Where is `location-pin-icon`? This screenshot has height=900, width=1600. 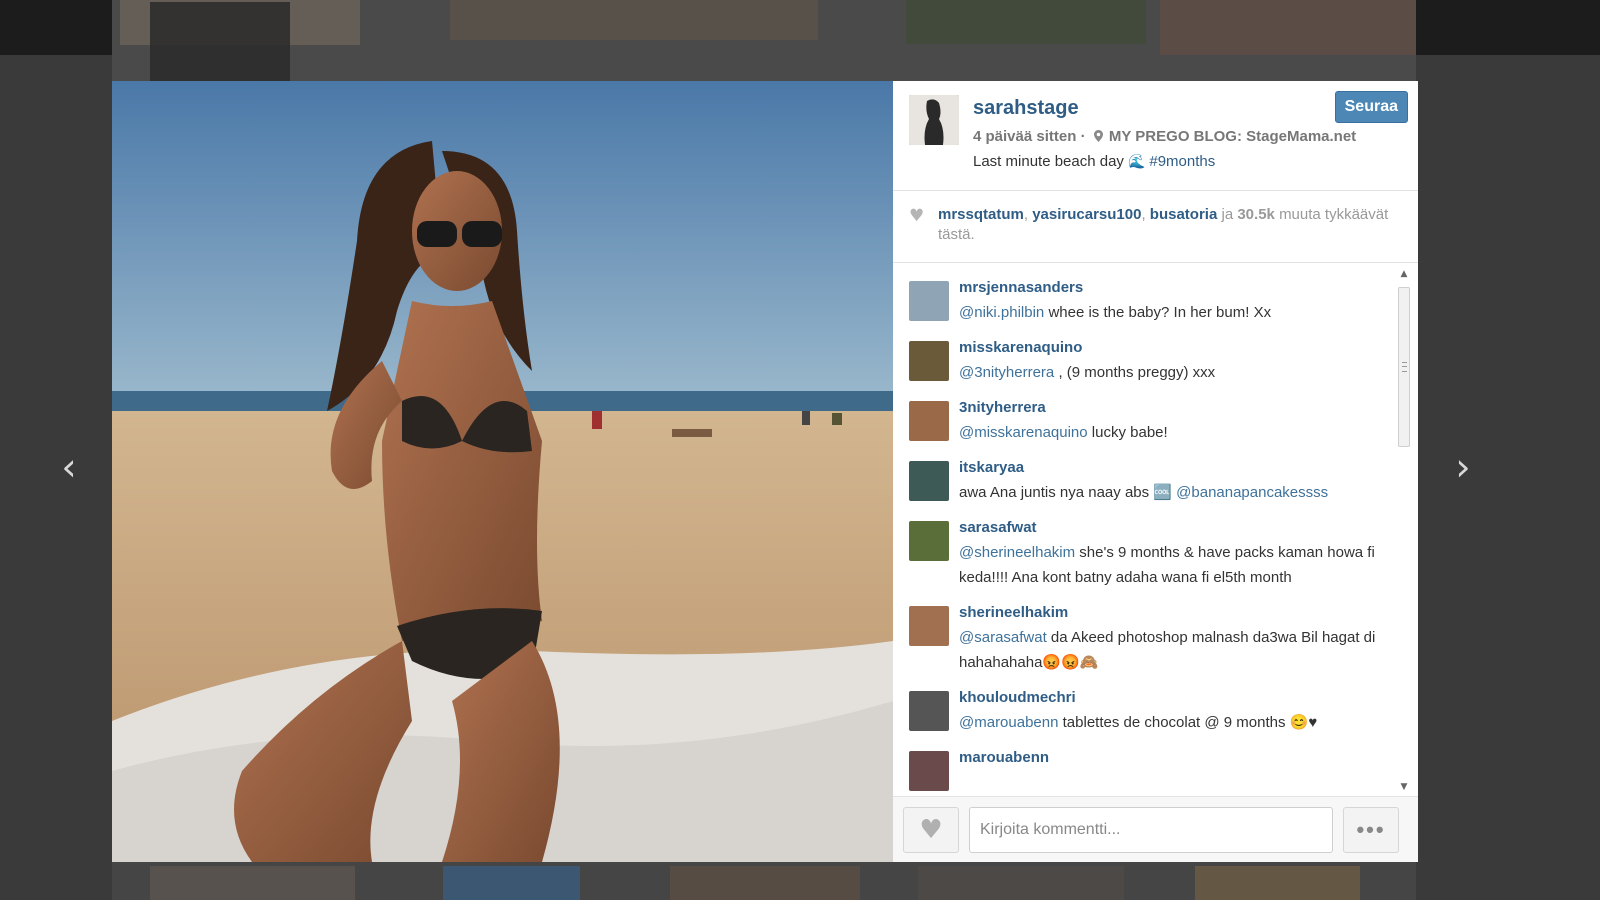 location-pin-icon is located at coordinates (1098, 136).